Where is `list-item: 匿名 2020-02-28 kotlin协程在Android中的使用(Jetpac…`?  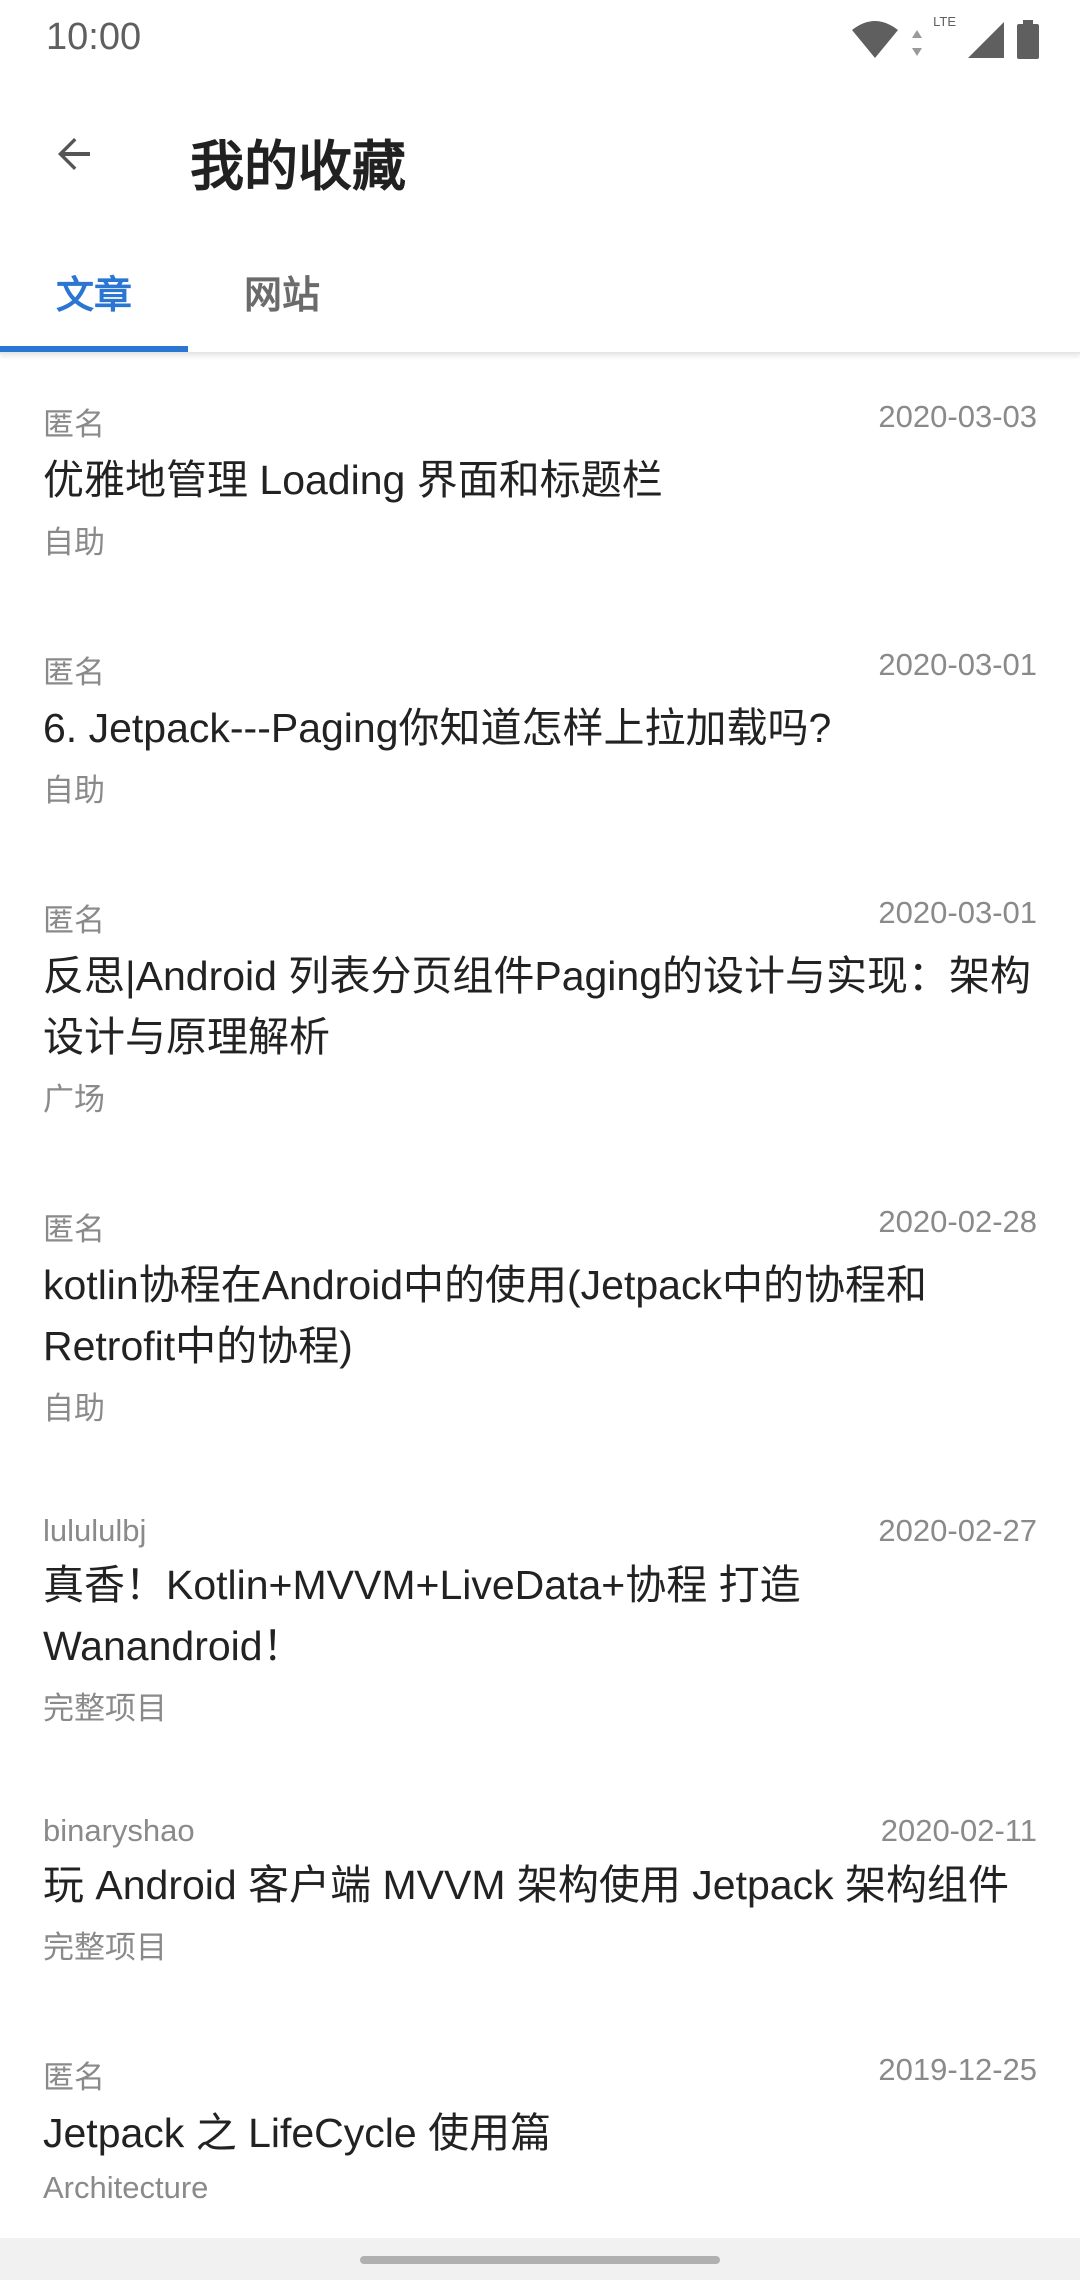
list-item: 匿名 2020-02-28 kotlin协程在Android中的使用(Jetpac… is located at coordinates (540, 1313).